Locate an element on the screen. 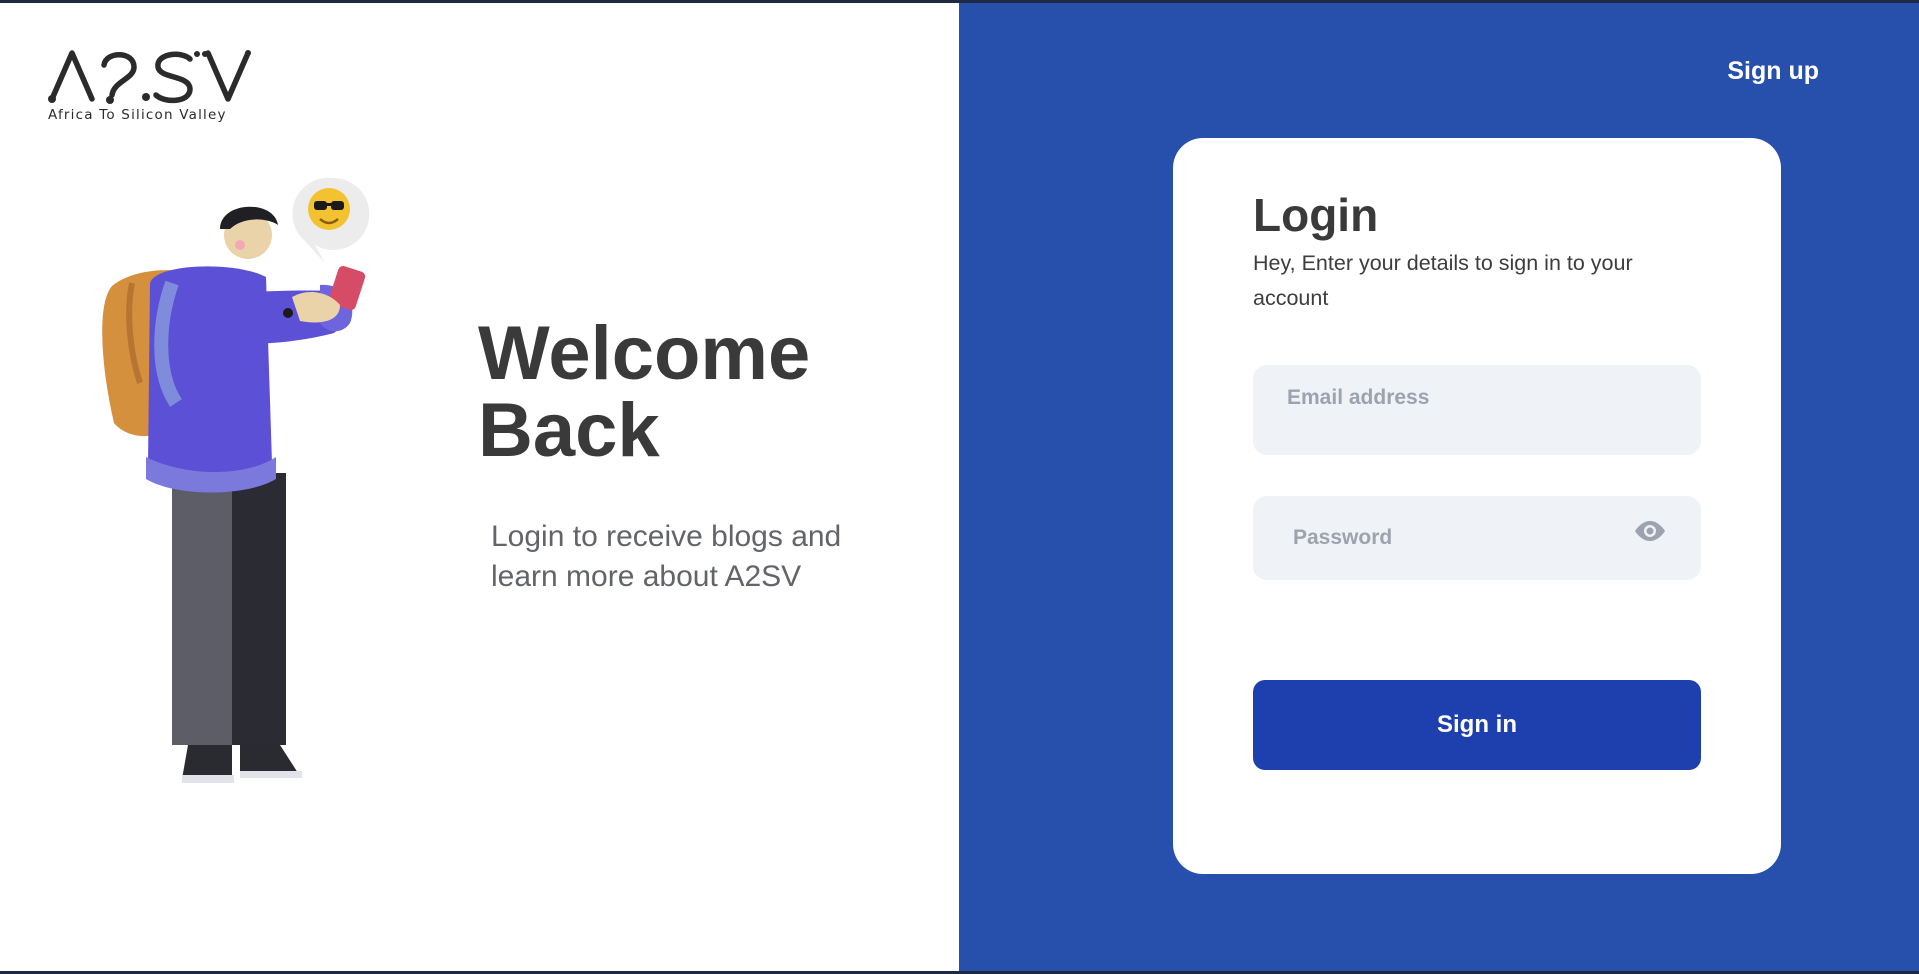 The image size is (1919, 974). email-field is located at coordinates (1477, 398).